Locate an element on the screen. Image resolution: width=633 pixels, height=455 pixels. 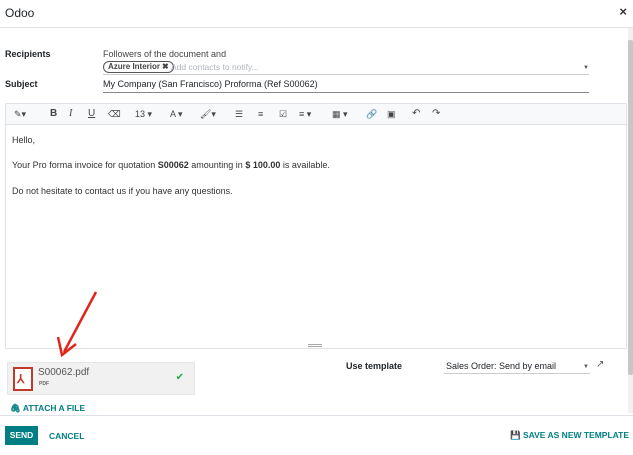
pdf-glyph: ⅄ is located at coordinates (21, 379).